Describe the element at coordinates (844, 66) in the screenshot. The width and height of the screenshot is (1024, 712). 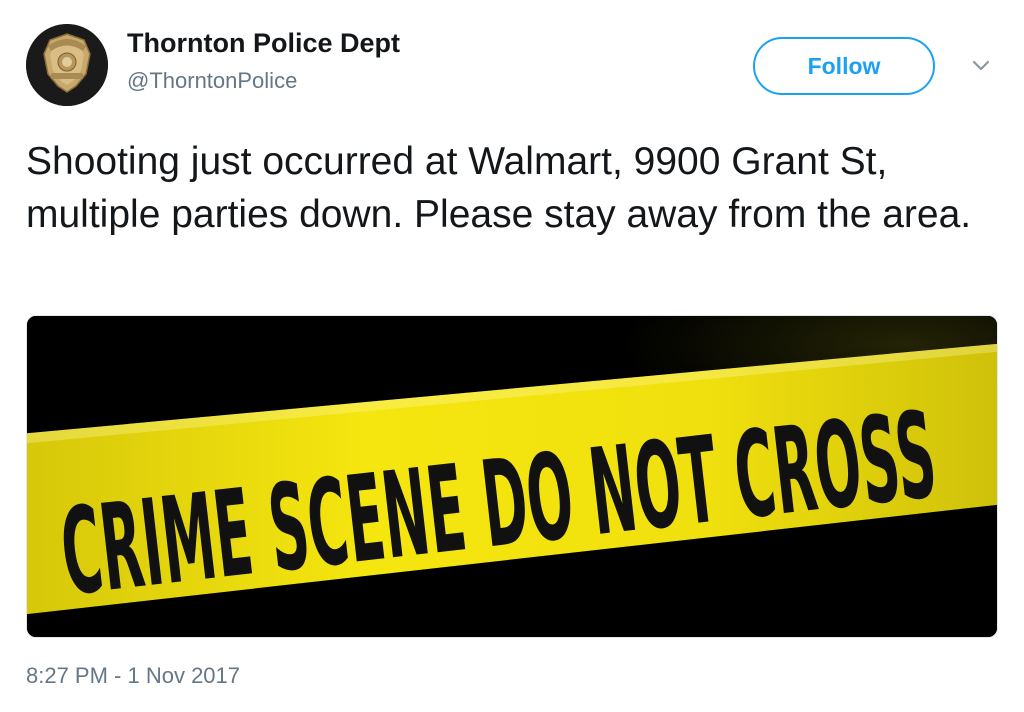
I see `follow-button: Follow` at that location.